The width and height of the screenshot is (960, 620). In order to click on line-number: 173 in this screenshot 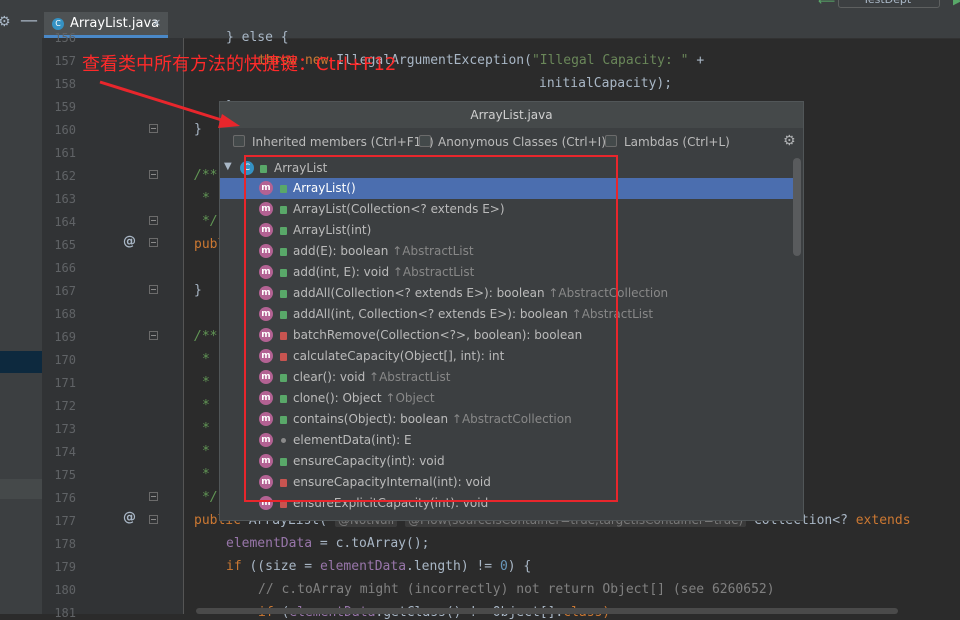, I will do `click(65, 429)`.